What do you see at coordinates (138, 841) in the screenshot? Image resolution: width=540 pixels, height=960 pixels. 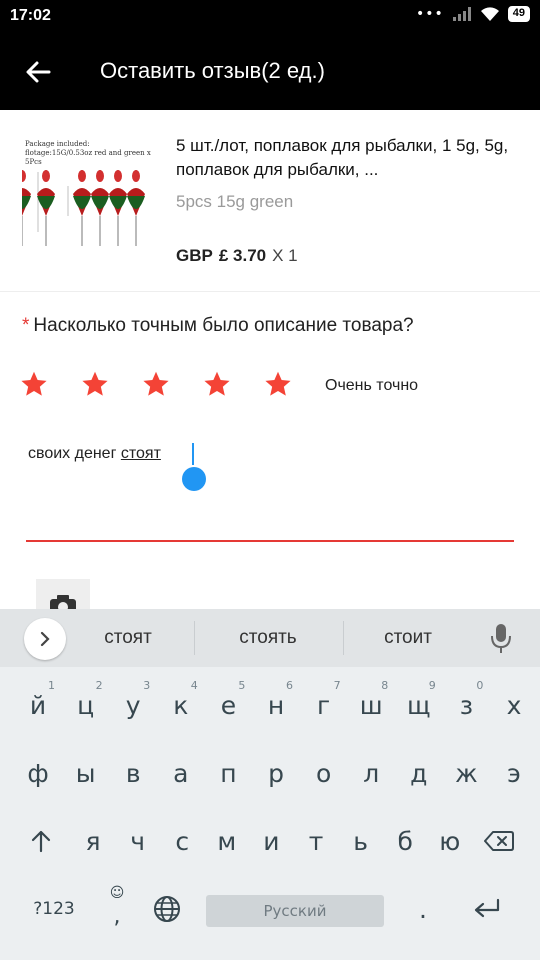 I see `key-row3-1: ч` at bounding box center [138, 841].